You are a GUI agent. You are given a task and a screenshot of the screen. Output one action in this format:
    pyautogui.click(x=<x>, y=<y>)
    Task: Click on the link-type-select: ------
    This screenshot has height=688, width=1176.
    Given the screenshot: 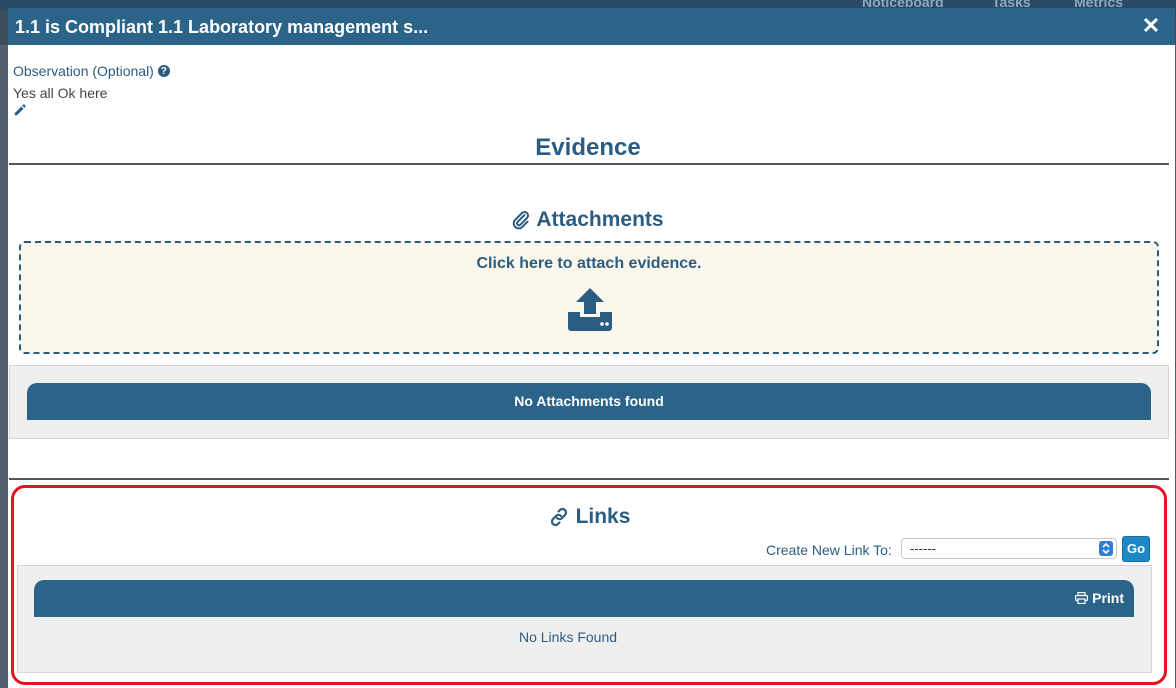 What is the action you would take?
    pyautogui.click(x=1009, y=548)
    